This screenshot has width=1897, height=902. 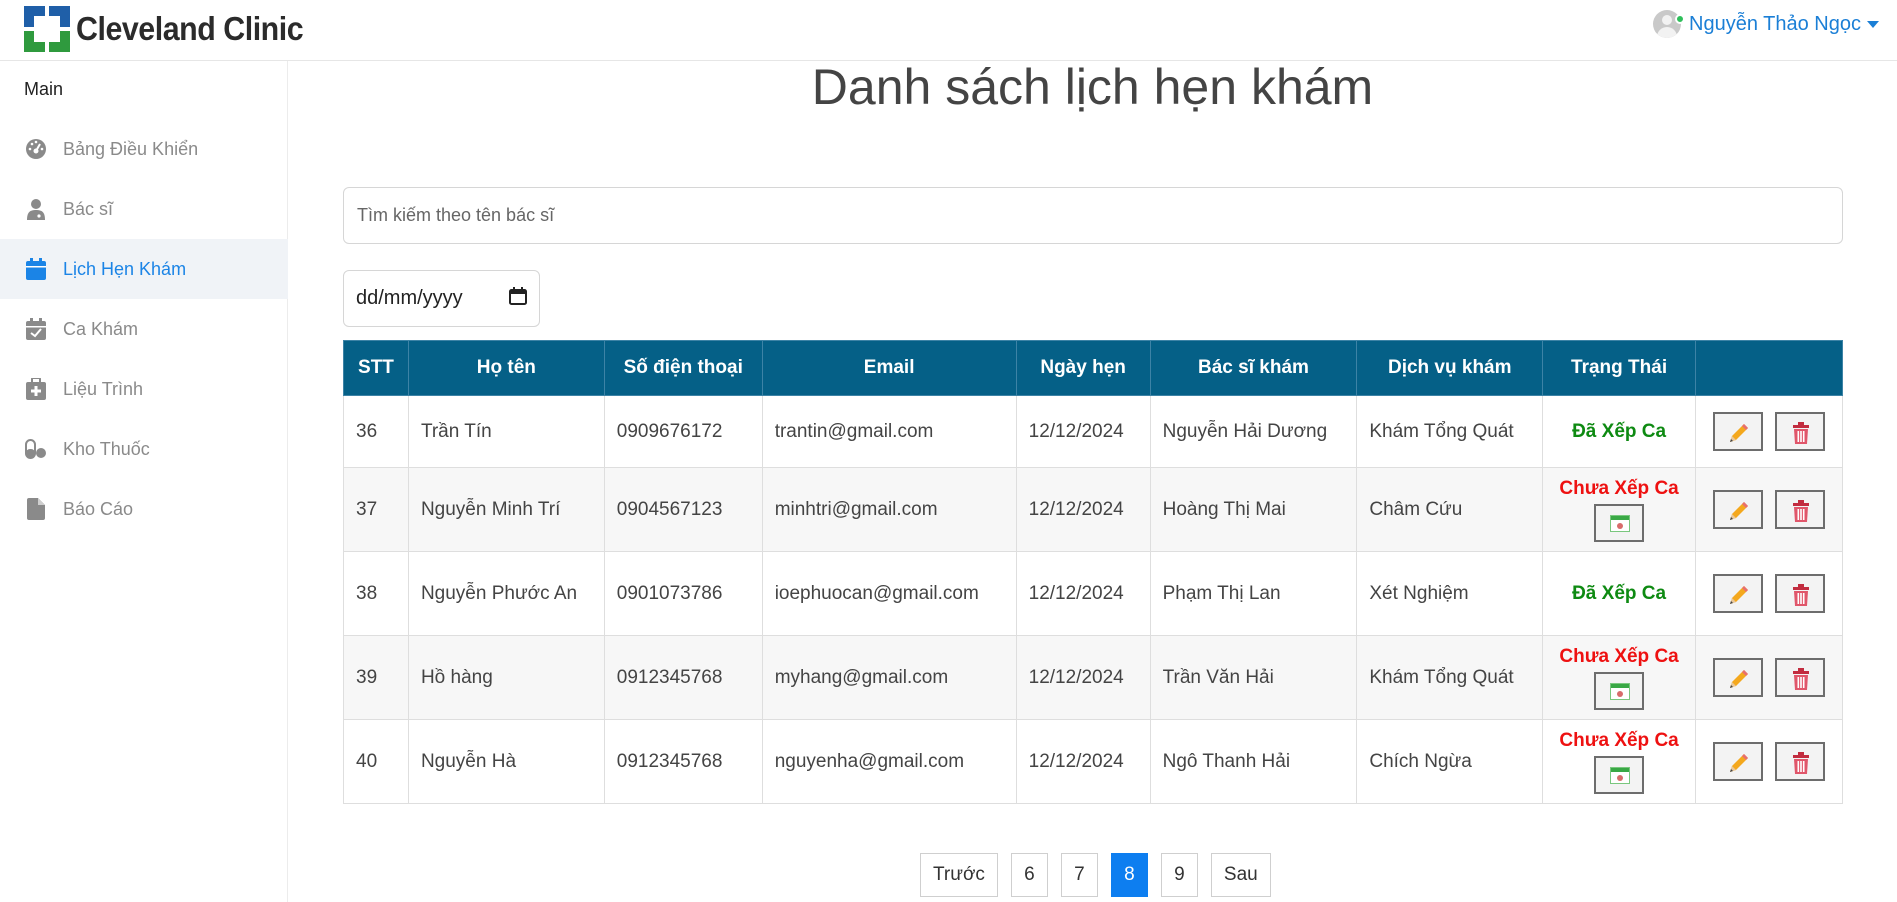 What do you see at coordinates (1769, 368) in the screenshot?
I see `column-header-actions` at bounding box center [1769, 368].